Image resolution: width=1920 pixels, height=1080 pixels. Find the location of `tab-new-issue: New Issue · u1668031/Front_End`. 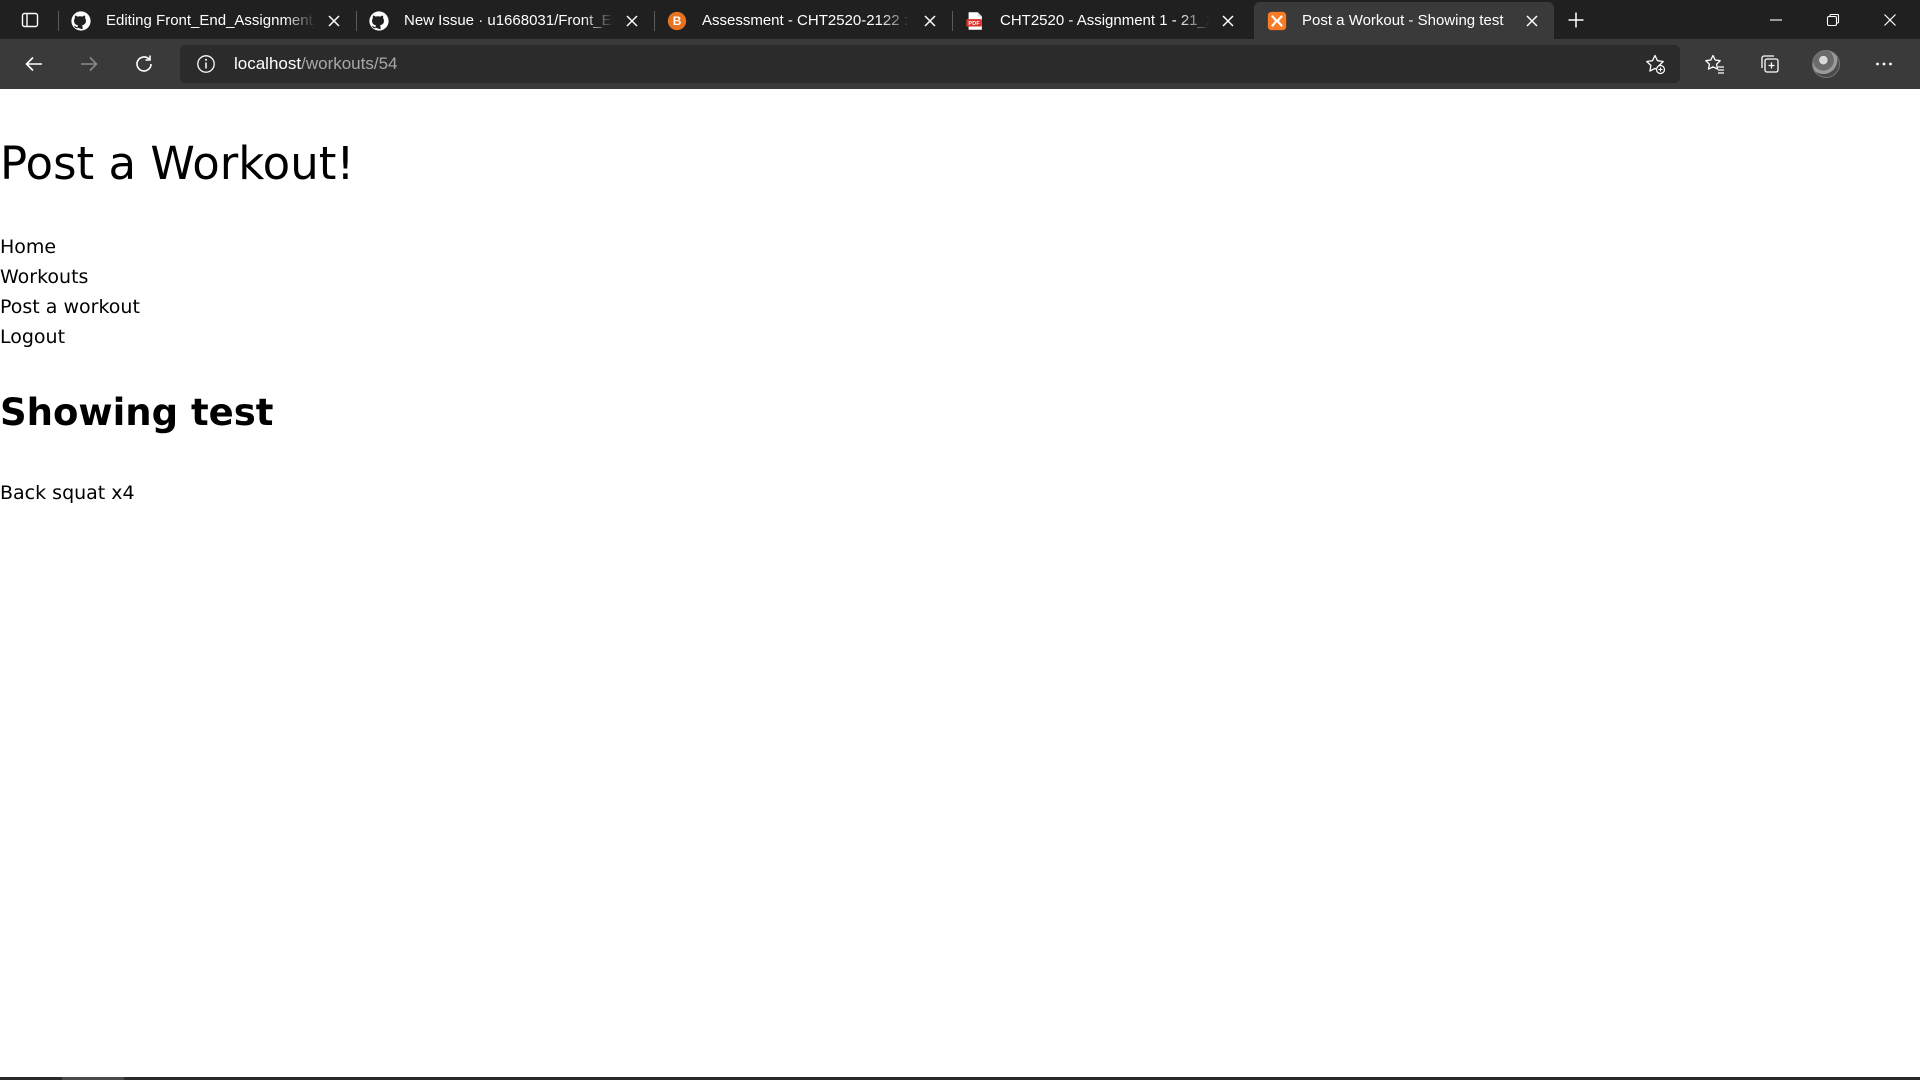

tab-new-issue: New Issue · u1668031/Front_End is located at coordinates (505, 20).